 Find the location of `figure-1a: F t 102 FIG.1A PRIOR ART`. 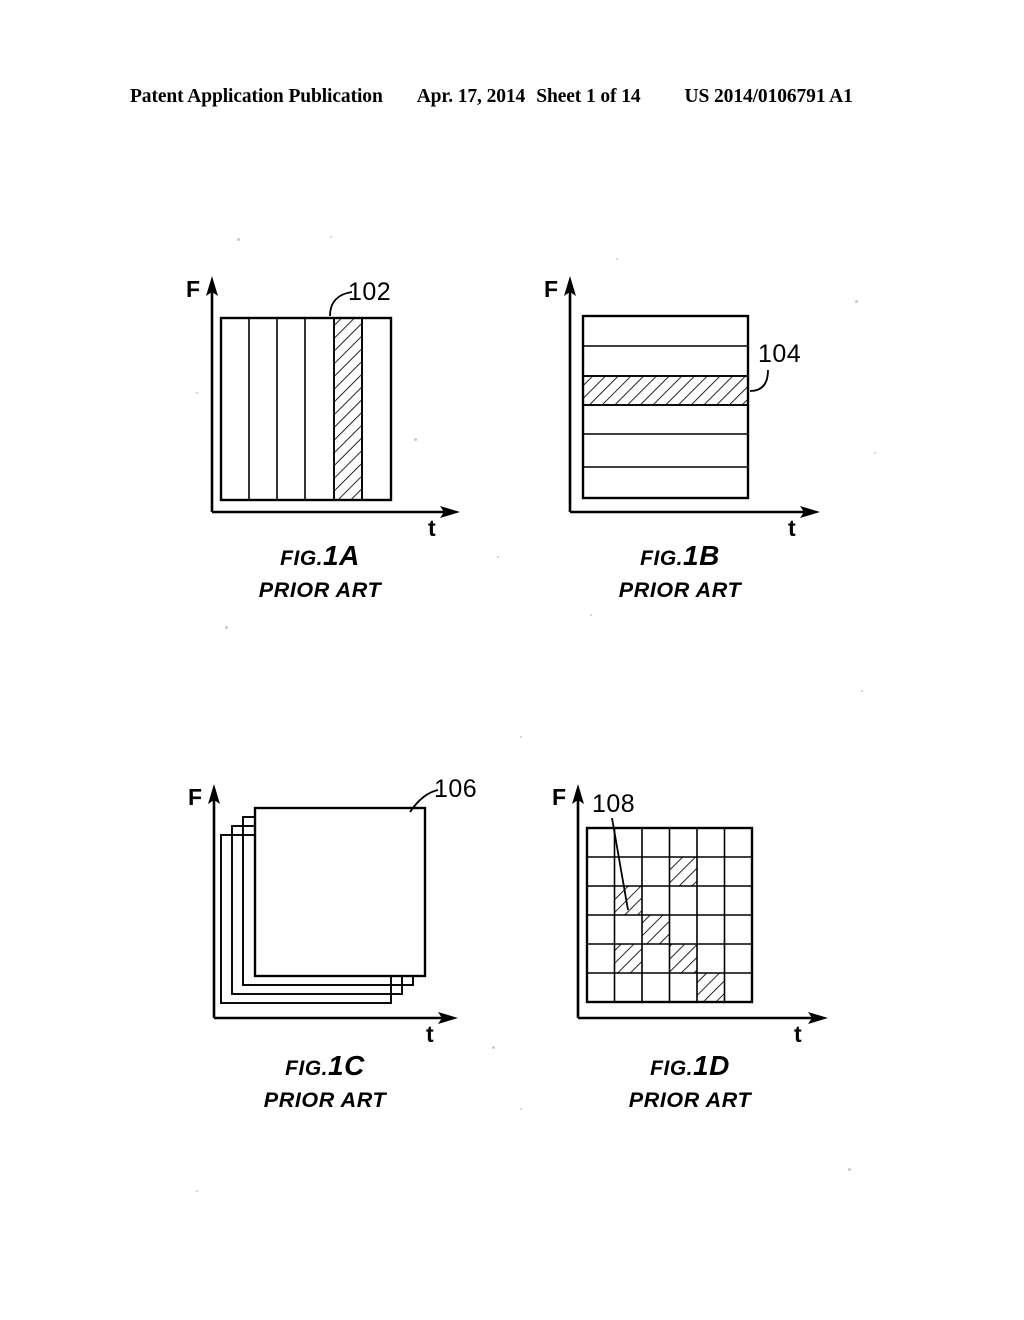

figure-1a: F t 102 FIG.1A PRIOR ART is located at coordinates (320, 440).